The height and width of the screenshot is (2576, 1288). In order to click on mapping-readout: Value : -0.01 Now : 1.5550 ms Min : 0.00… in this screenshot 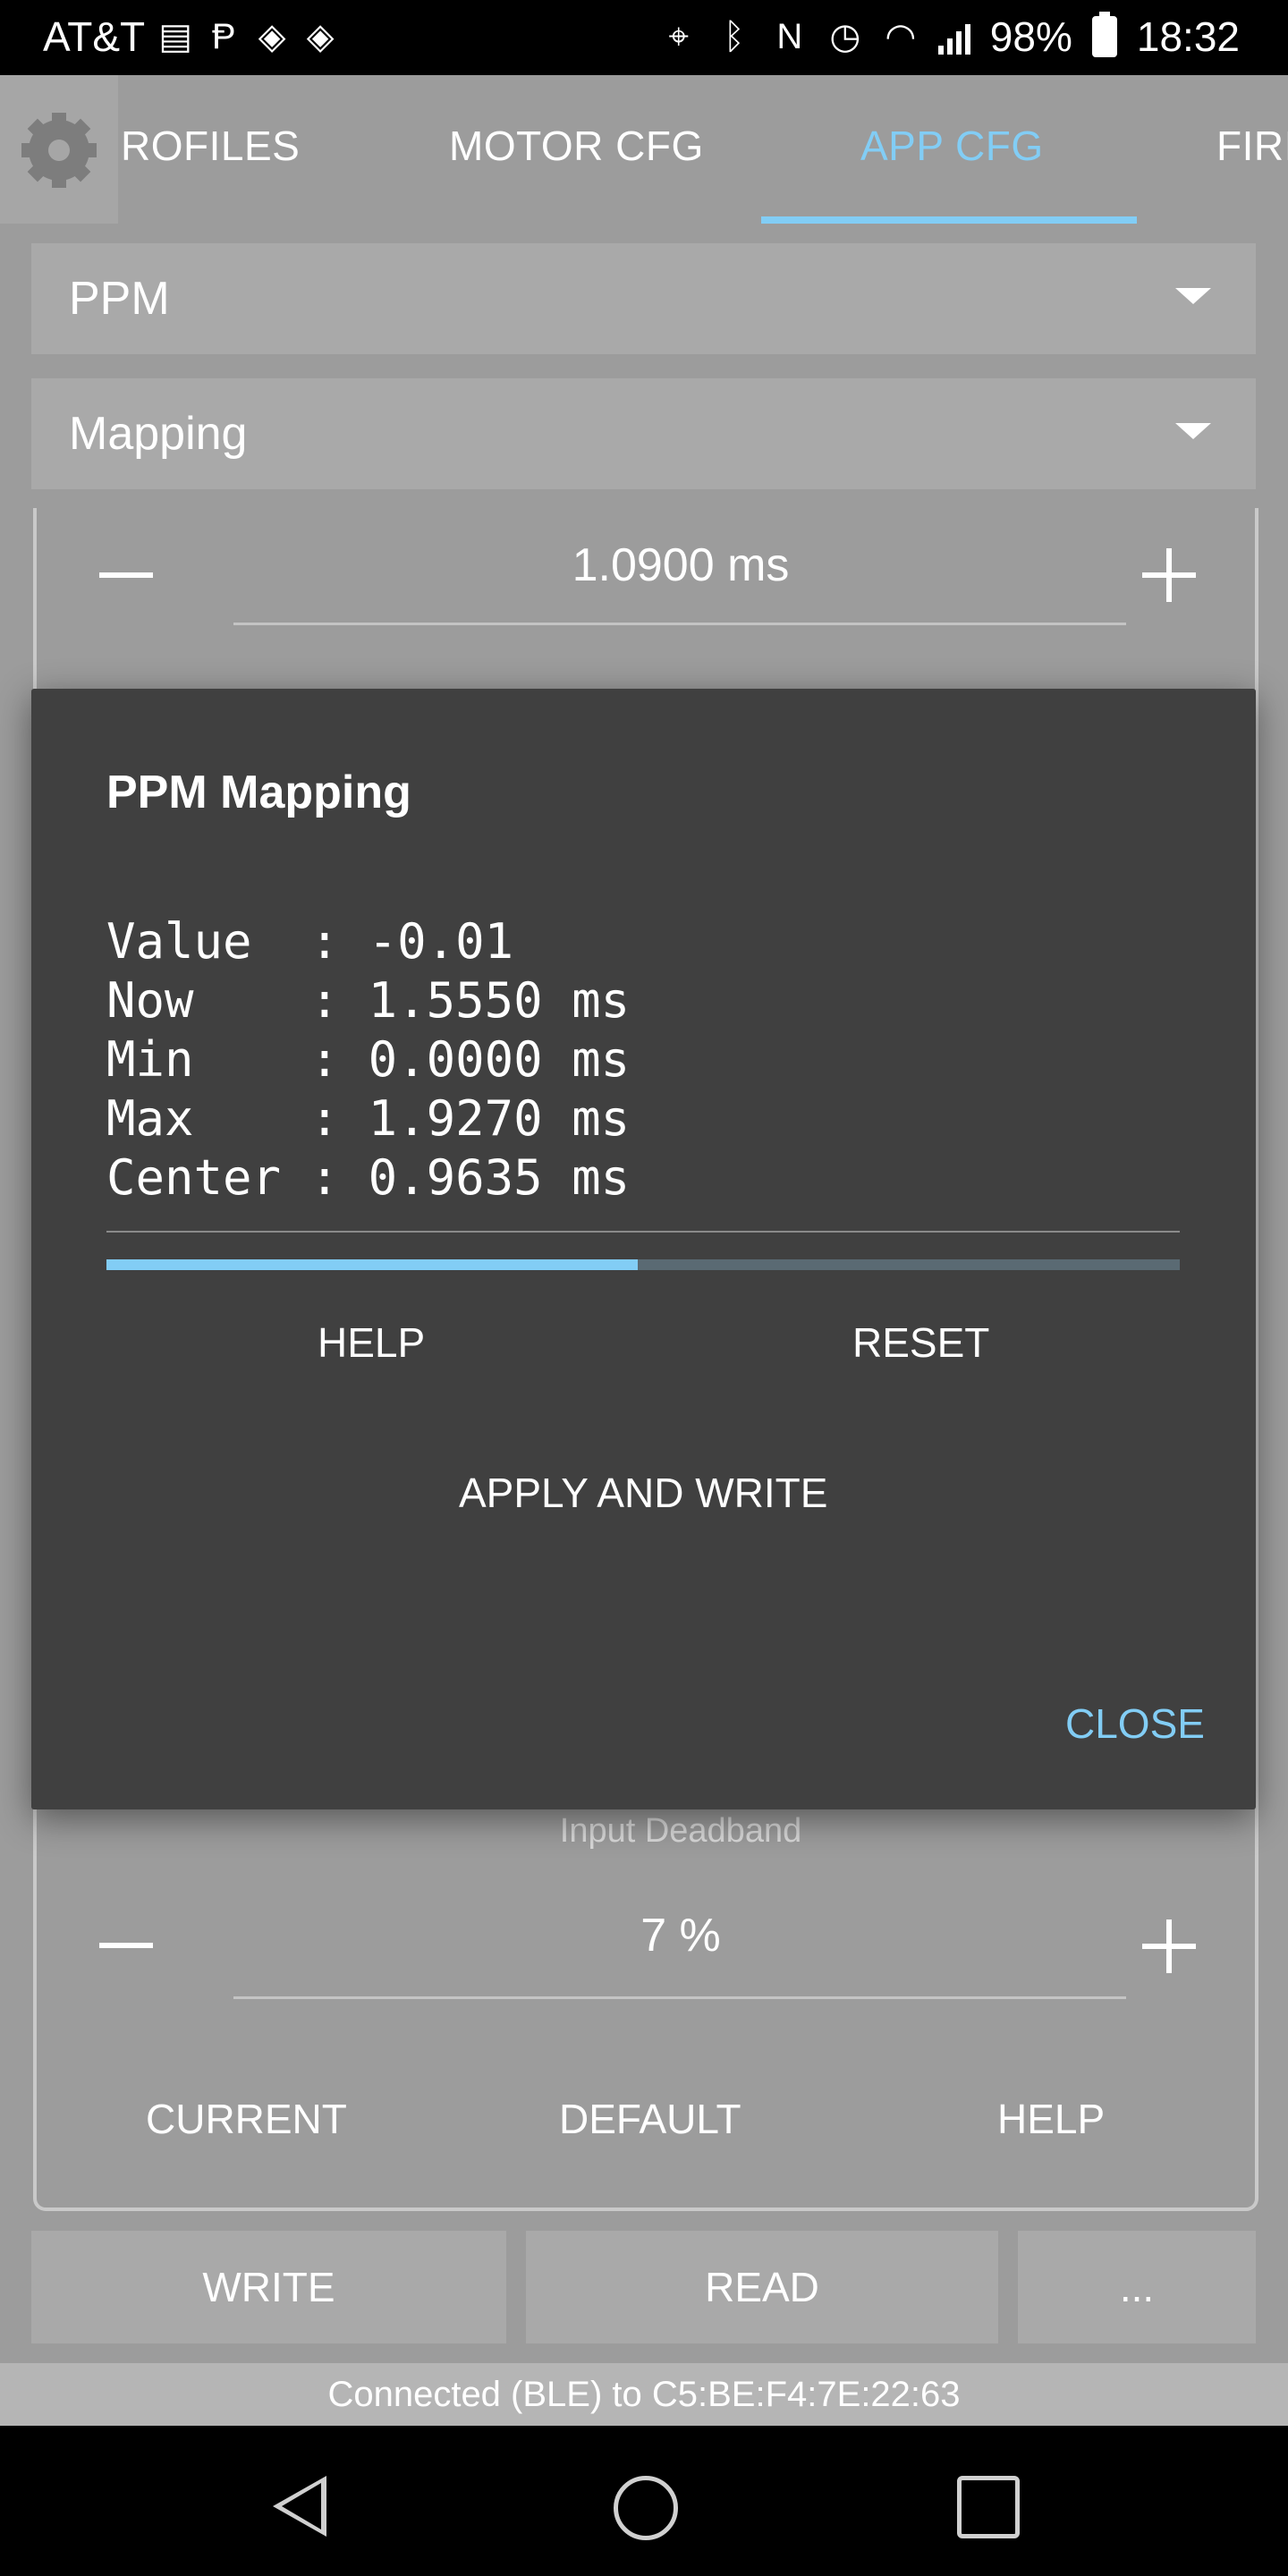, I will do `click(368, 1060)`.